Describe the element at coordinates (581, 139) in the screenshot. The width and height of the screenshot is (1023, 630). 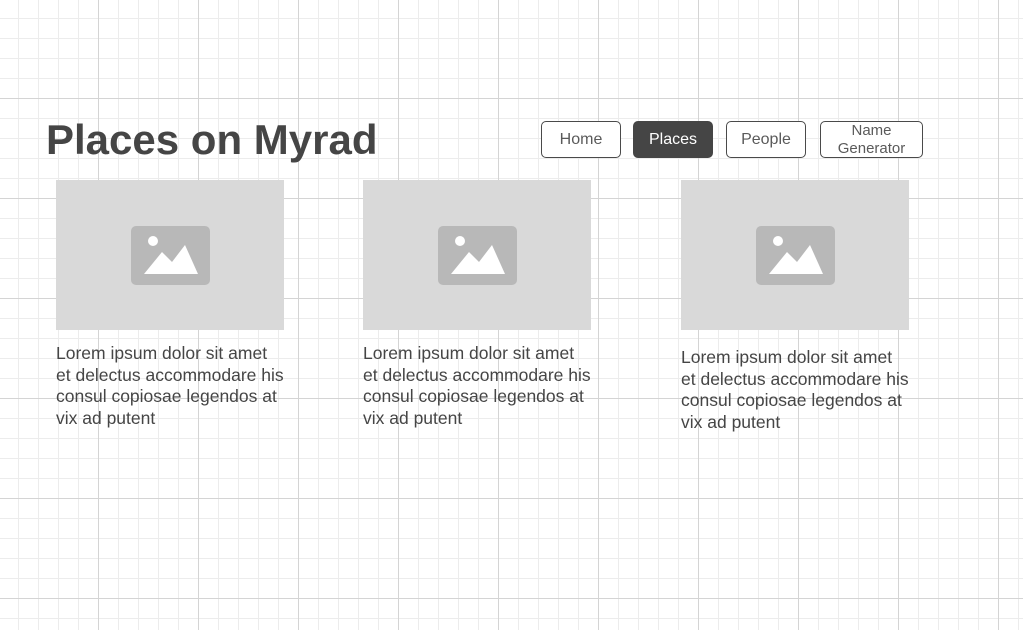
I see `nav-home-button: Home` at that location.